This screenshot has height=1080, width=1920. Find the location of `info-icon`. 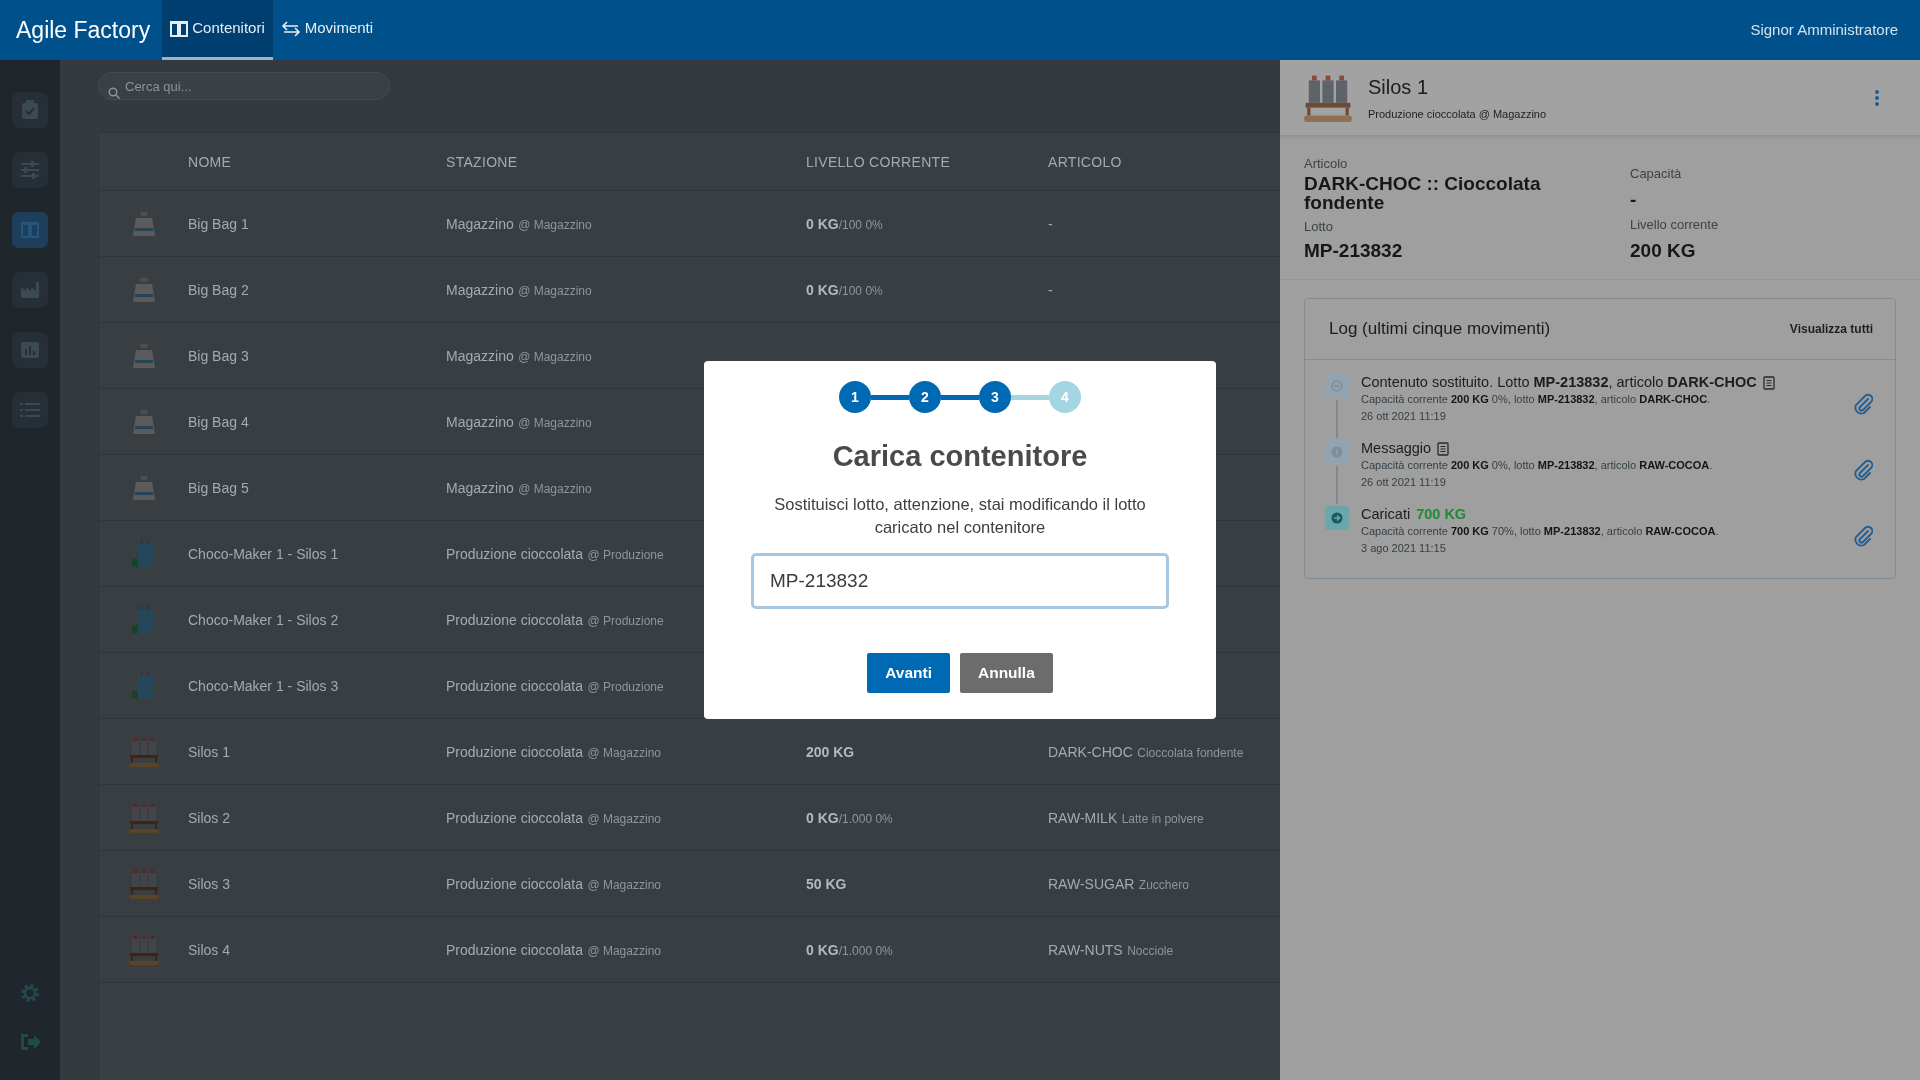

info-icon is located at coordinates (1337, 451).